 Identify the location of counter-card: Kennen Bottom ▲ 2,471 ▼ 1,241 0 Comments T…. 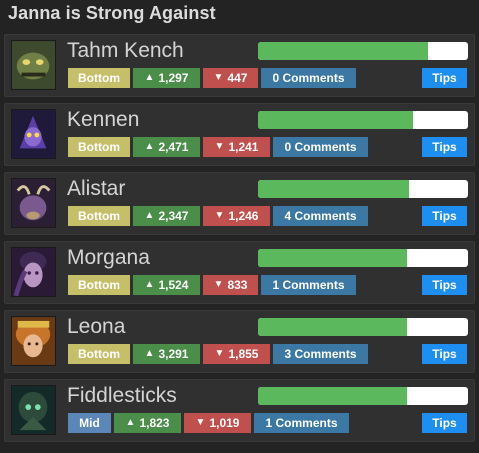
(239, 134).